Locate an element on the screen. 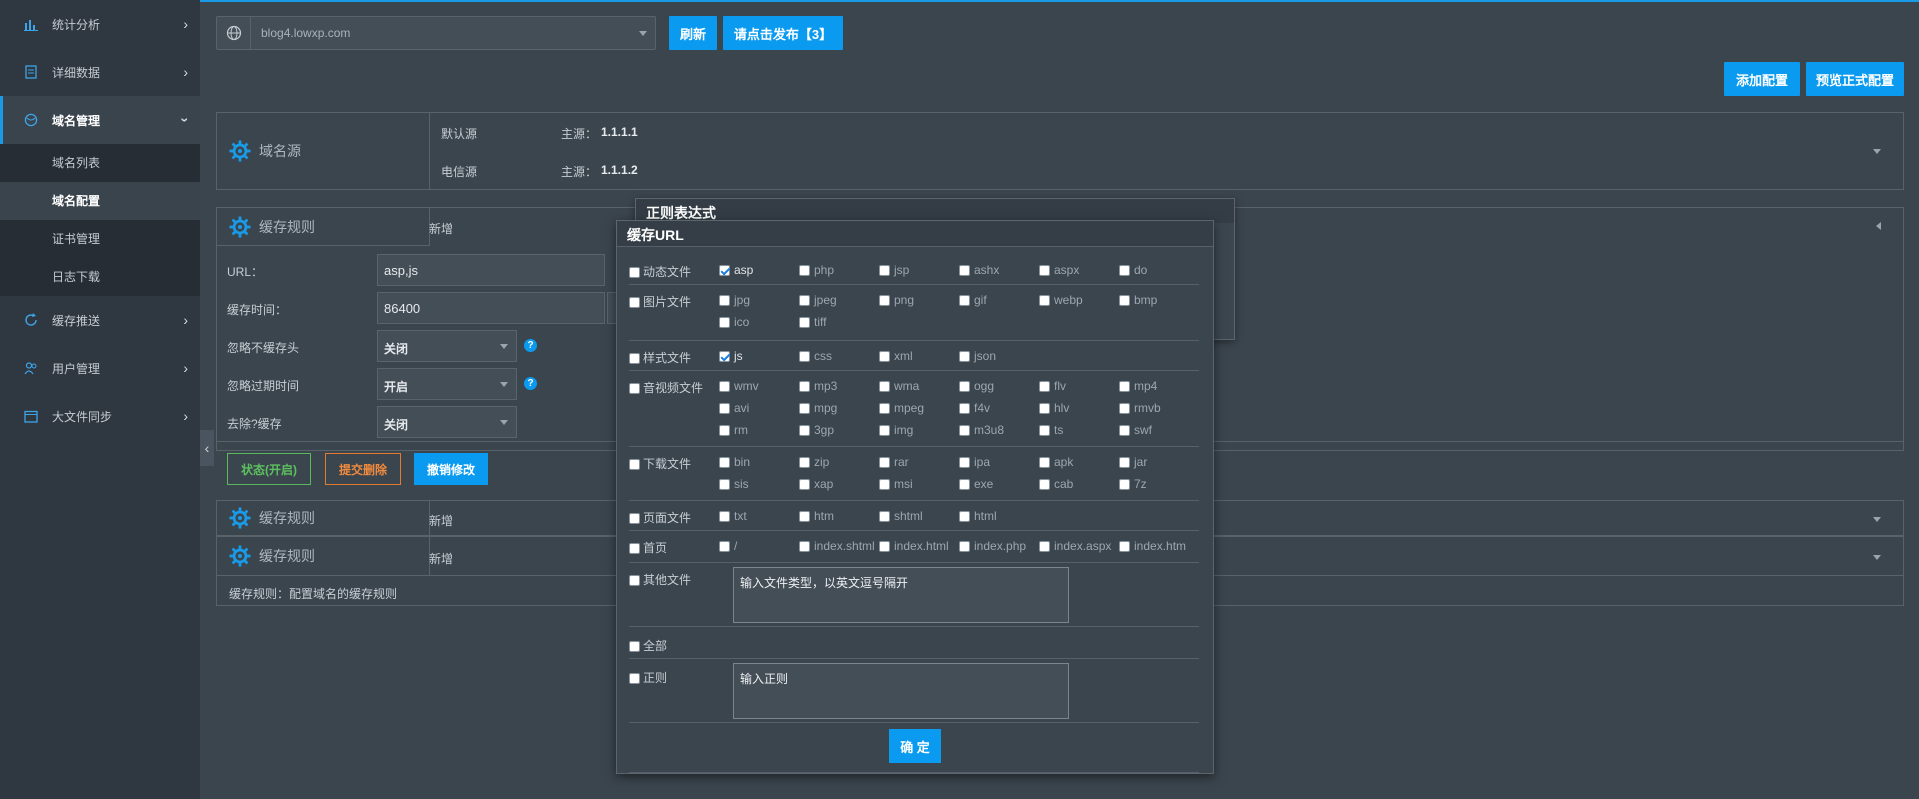 This screenshot has height=799, width=1919. file-type-option: json is located at coordinates (977, 356).